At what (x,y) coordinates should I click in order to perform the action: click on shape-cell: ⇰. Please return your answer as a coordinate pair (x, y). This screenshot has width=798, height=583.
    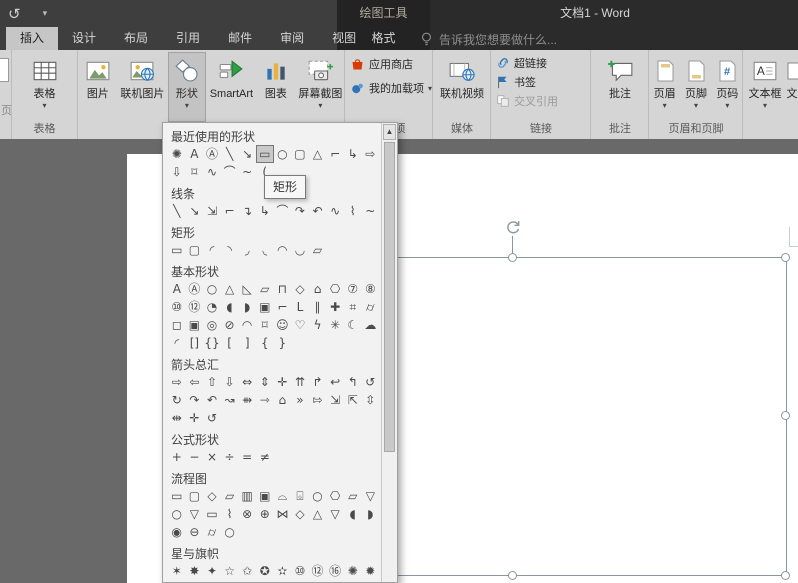
    Looking at the image, I should click on (318, 400).